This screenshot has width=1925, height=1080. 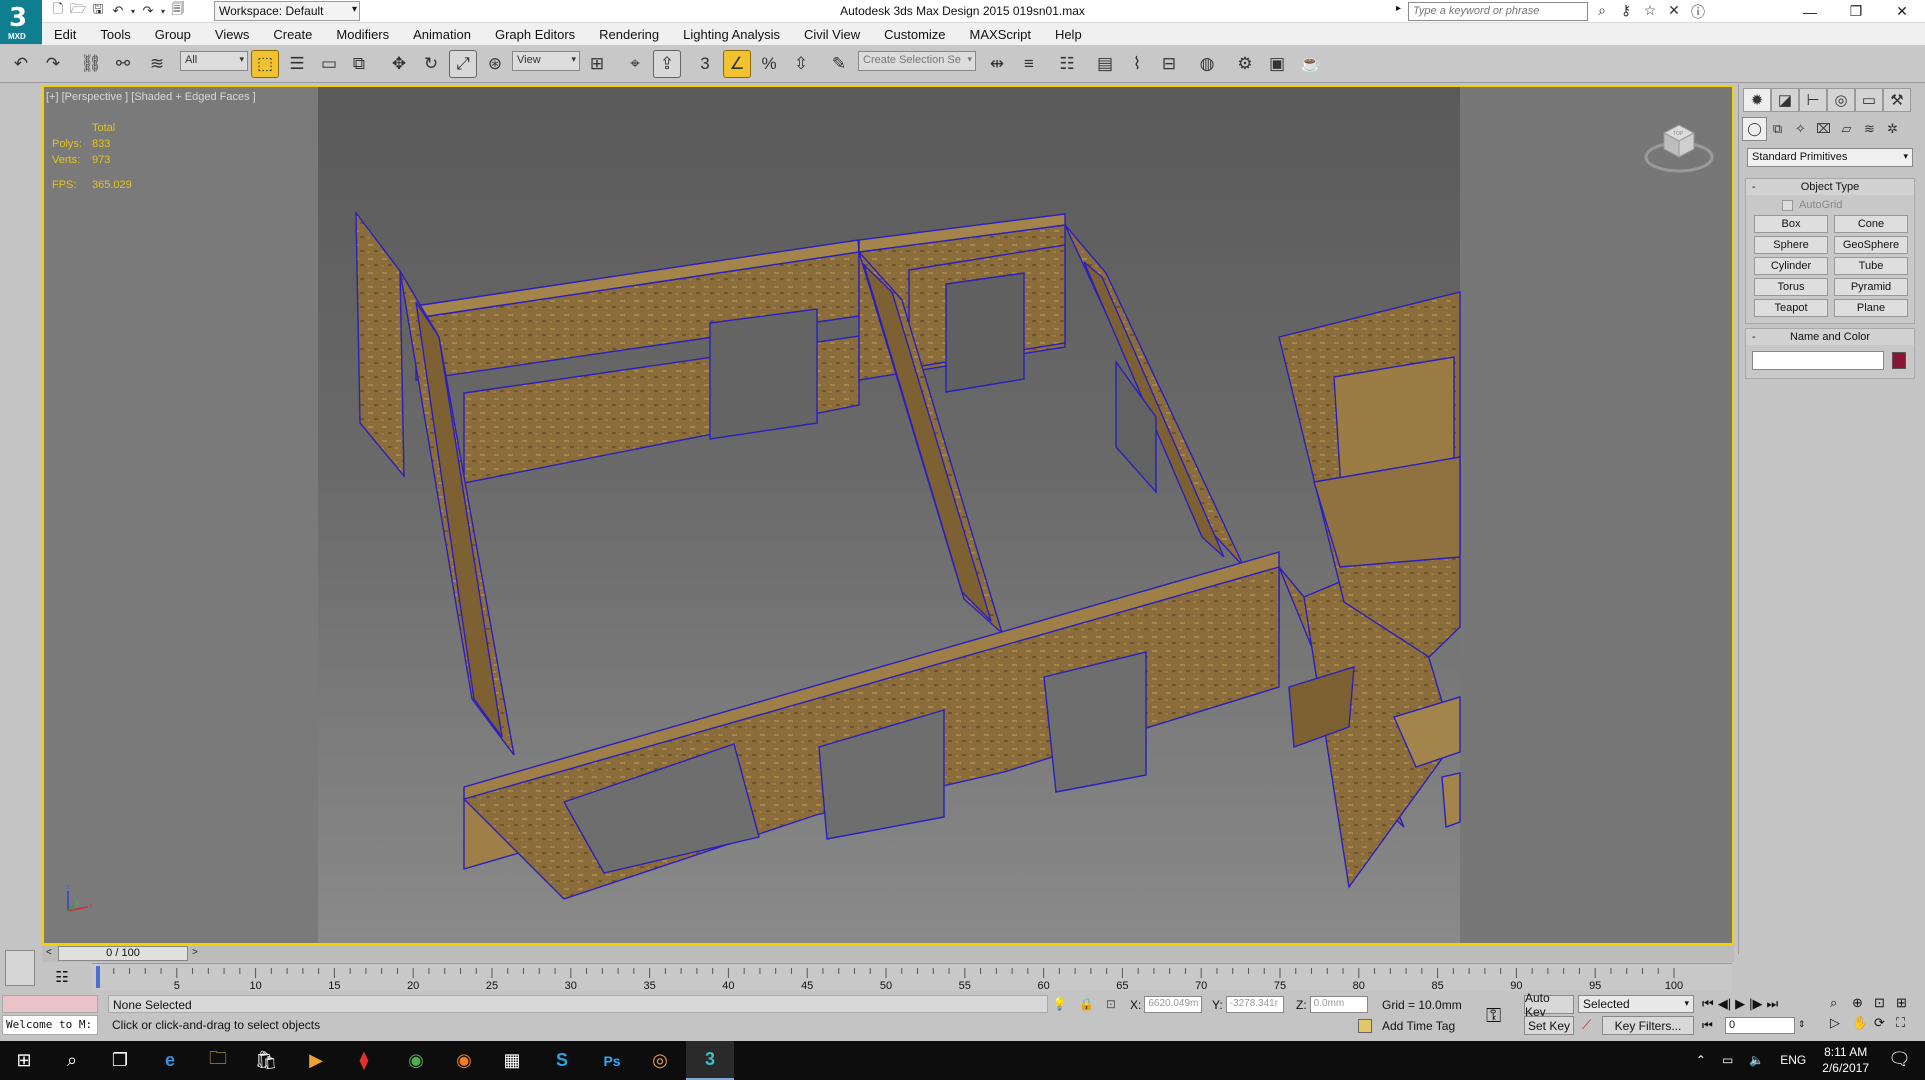 What do you see at coordinates (769, 64) in the screenshot?
I see `percent-snap-icon: %` at bounding box center [769, 64].